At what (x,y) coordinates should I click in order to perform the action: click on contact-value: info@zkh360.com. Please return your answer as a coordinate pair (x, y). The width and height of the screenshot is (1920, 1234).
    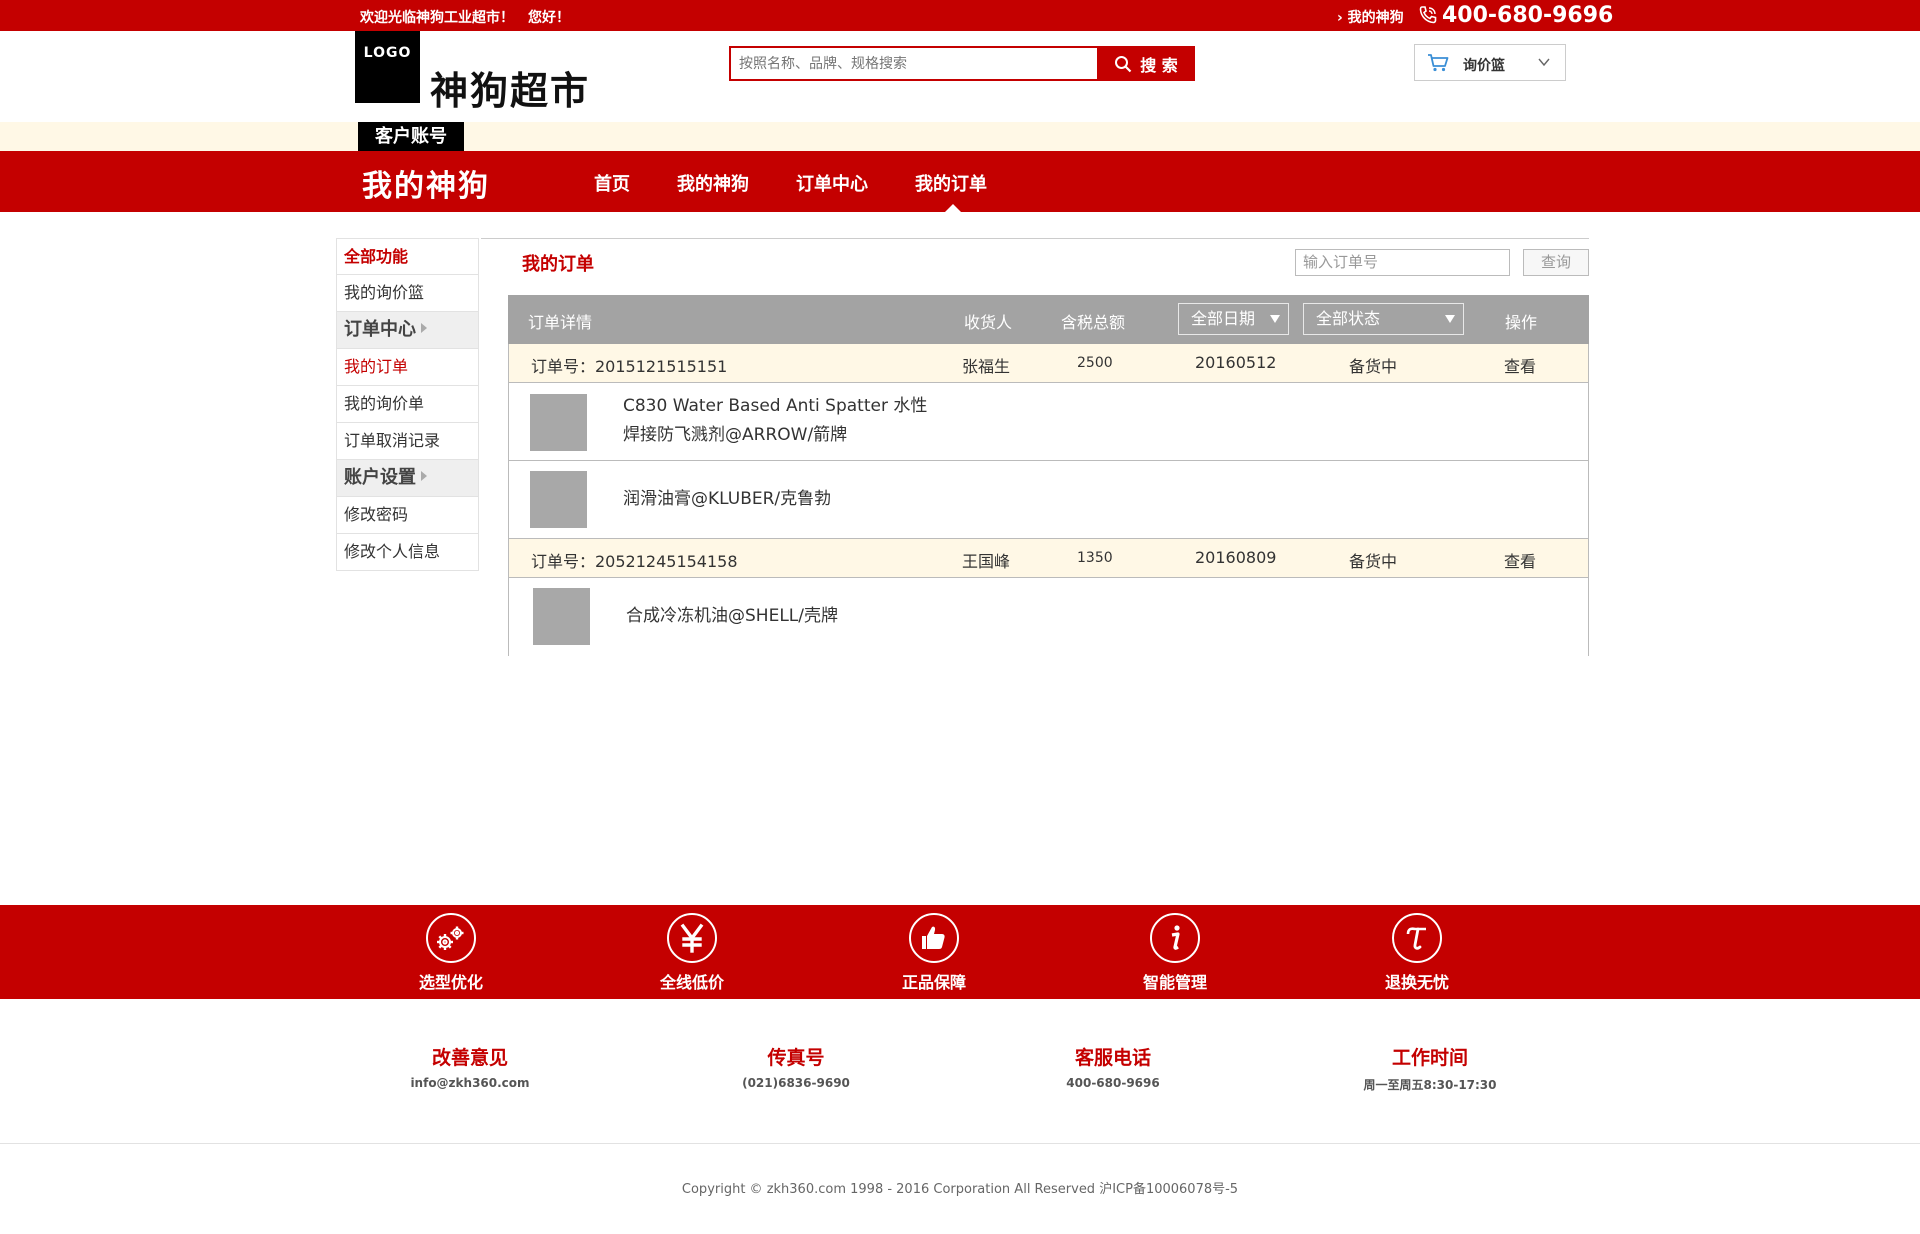
    Looking at the image, I should click on (470, 1083).